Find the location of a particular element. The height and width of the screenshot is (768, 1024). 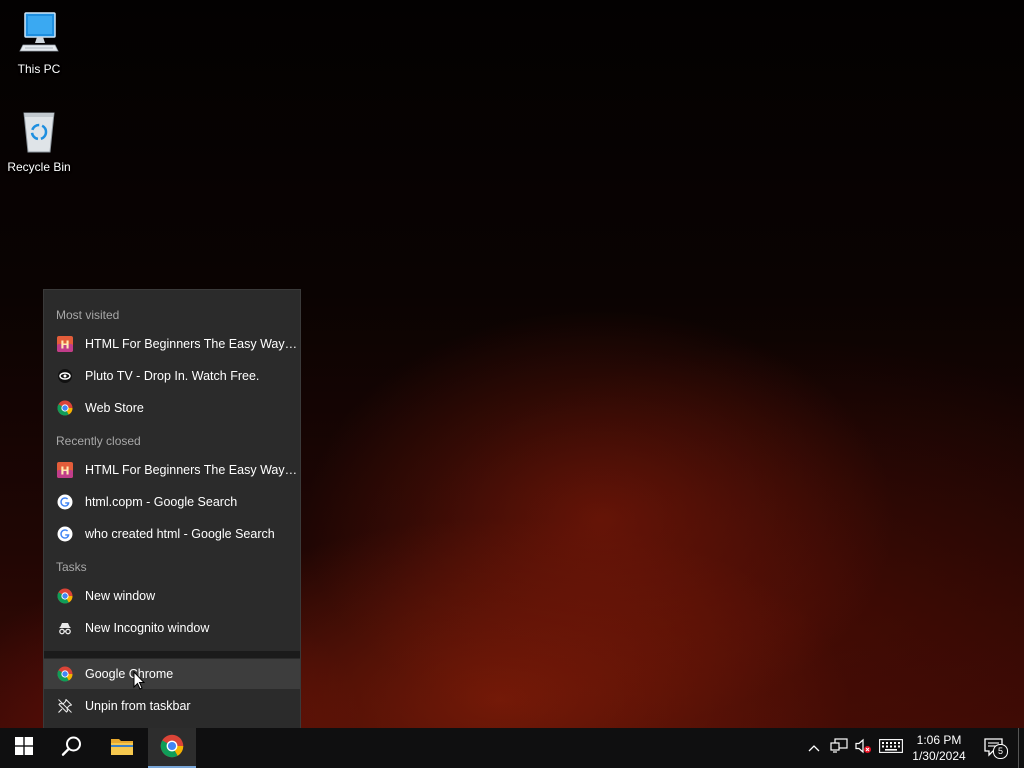

keyboard-icon is located at coordinates (891, 748).